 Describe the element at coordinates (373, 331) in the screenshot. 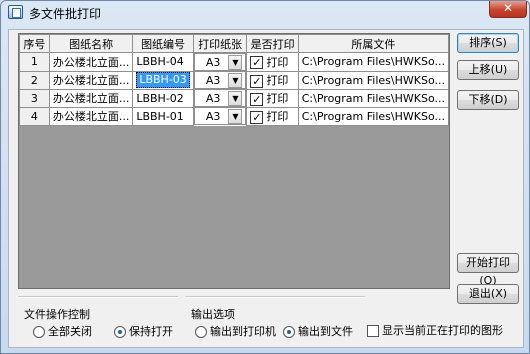

I see `checkbox-icon` at that location.